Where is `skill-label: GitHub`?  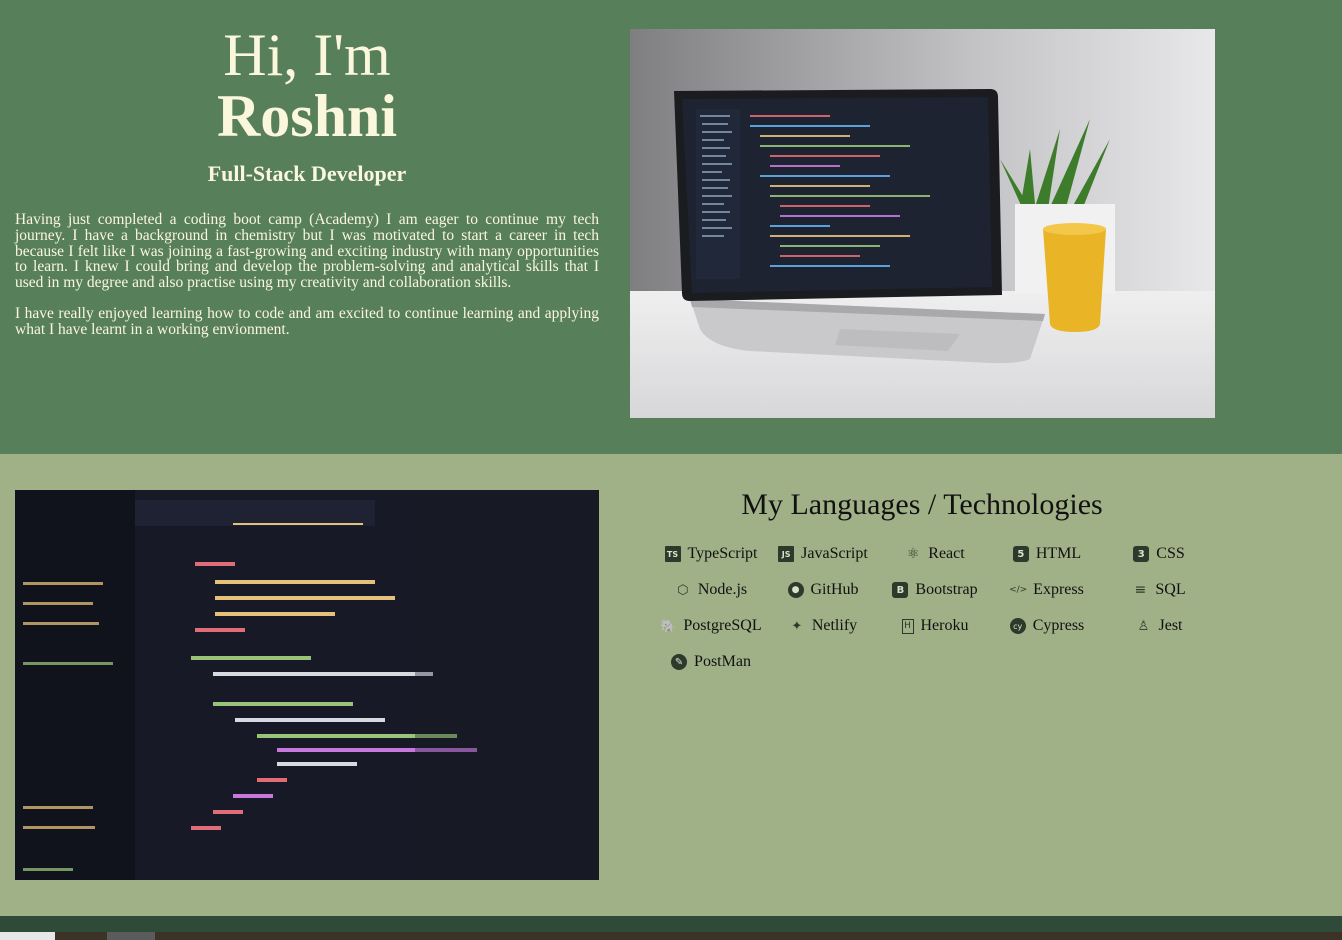
skill-label: GitHub is located at coordinates (834, 589).